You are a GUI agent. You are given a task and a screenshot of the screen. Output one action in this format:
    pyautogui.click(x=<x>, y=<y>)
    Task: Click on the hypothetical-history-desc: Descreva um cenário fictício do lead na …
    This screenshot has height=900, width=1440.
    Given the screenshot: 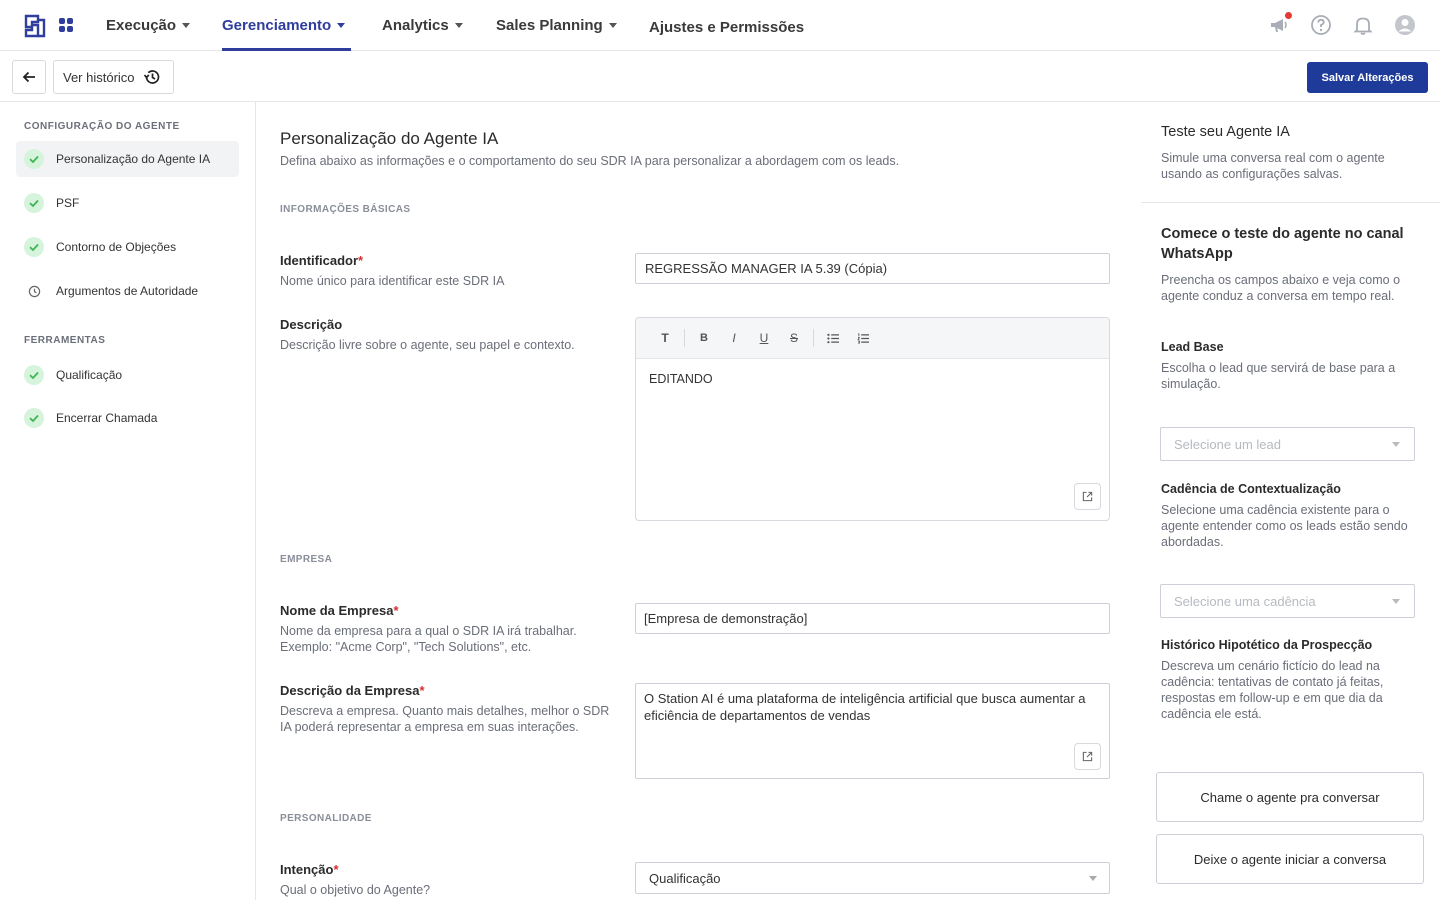 What is the action you would take?
    pyautogui.click(x=1272, y=690)
    